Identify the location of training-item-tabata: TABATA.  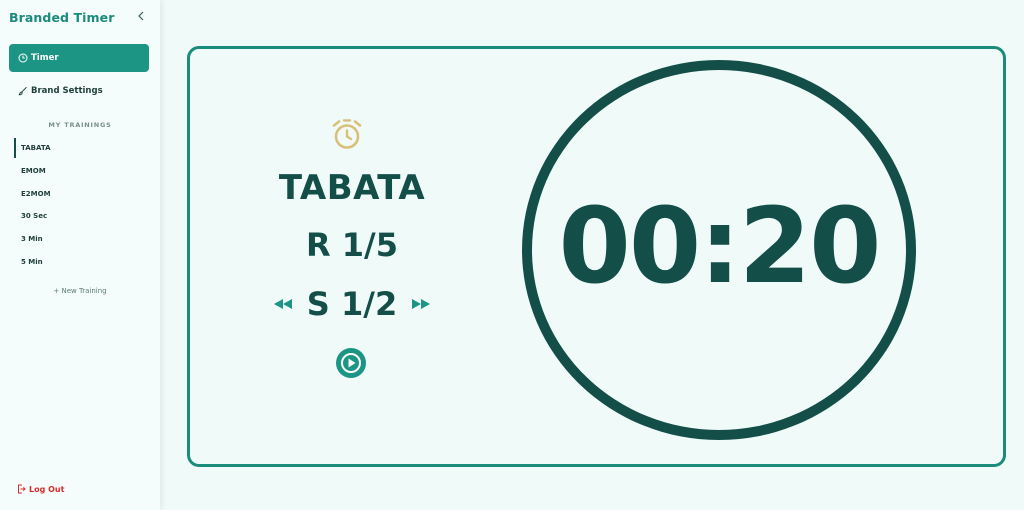
(84, 148).